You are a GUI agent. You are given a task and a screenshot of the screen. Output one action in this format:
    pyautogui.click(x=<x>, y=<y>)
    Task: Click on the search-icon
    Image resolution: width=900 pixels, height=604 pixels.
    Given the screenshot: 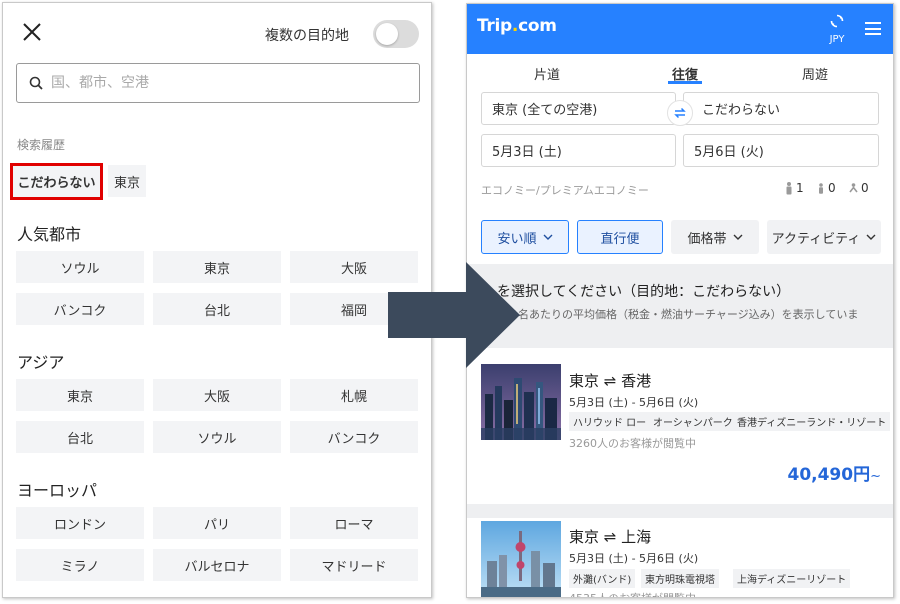 What is the action you would take?
    pyautogui.click(x=36, y=83)
    